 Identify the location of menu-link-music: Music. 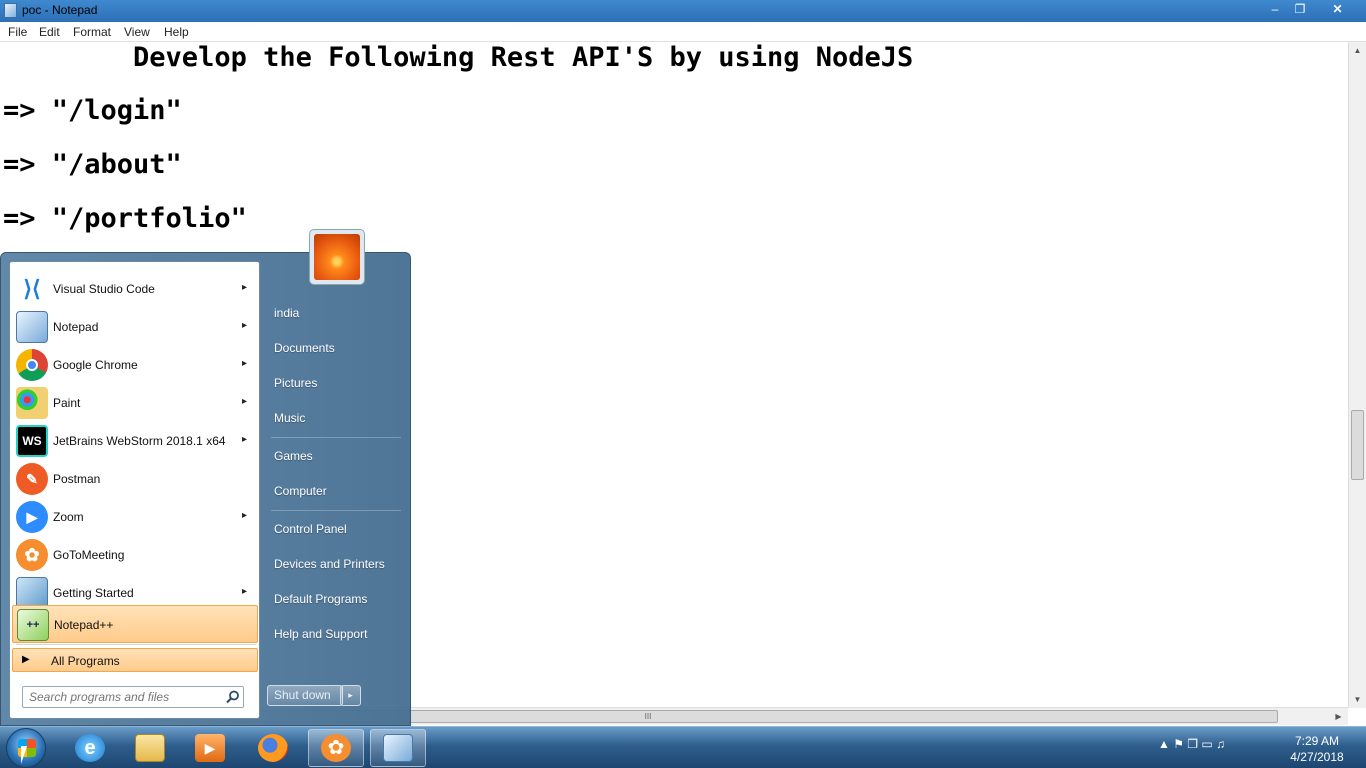
(289, 418).